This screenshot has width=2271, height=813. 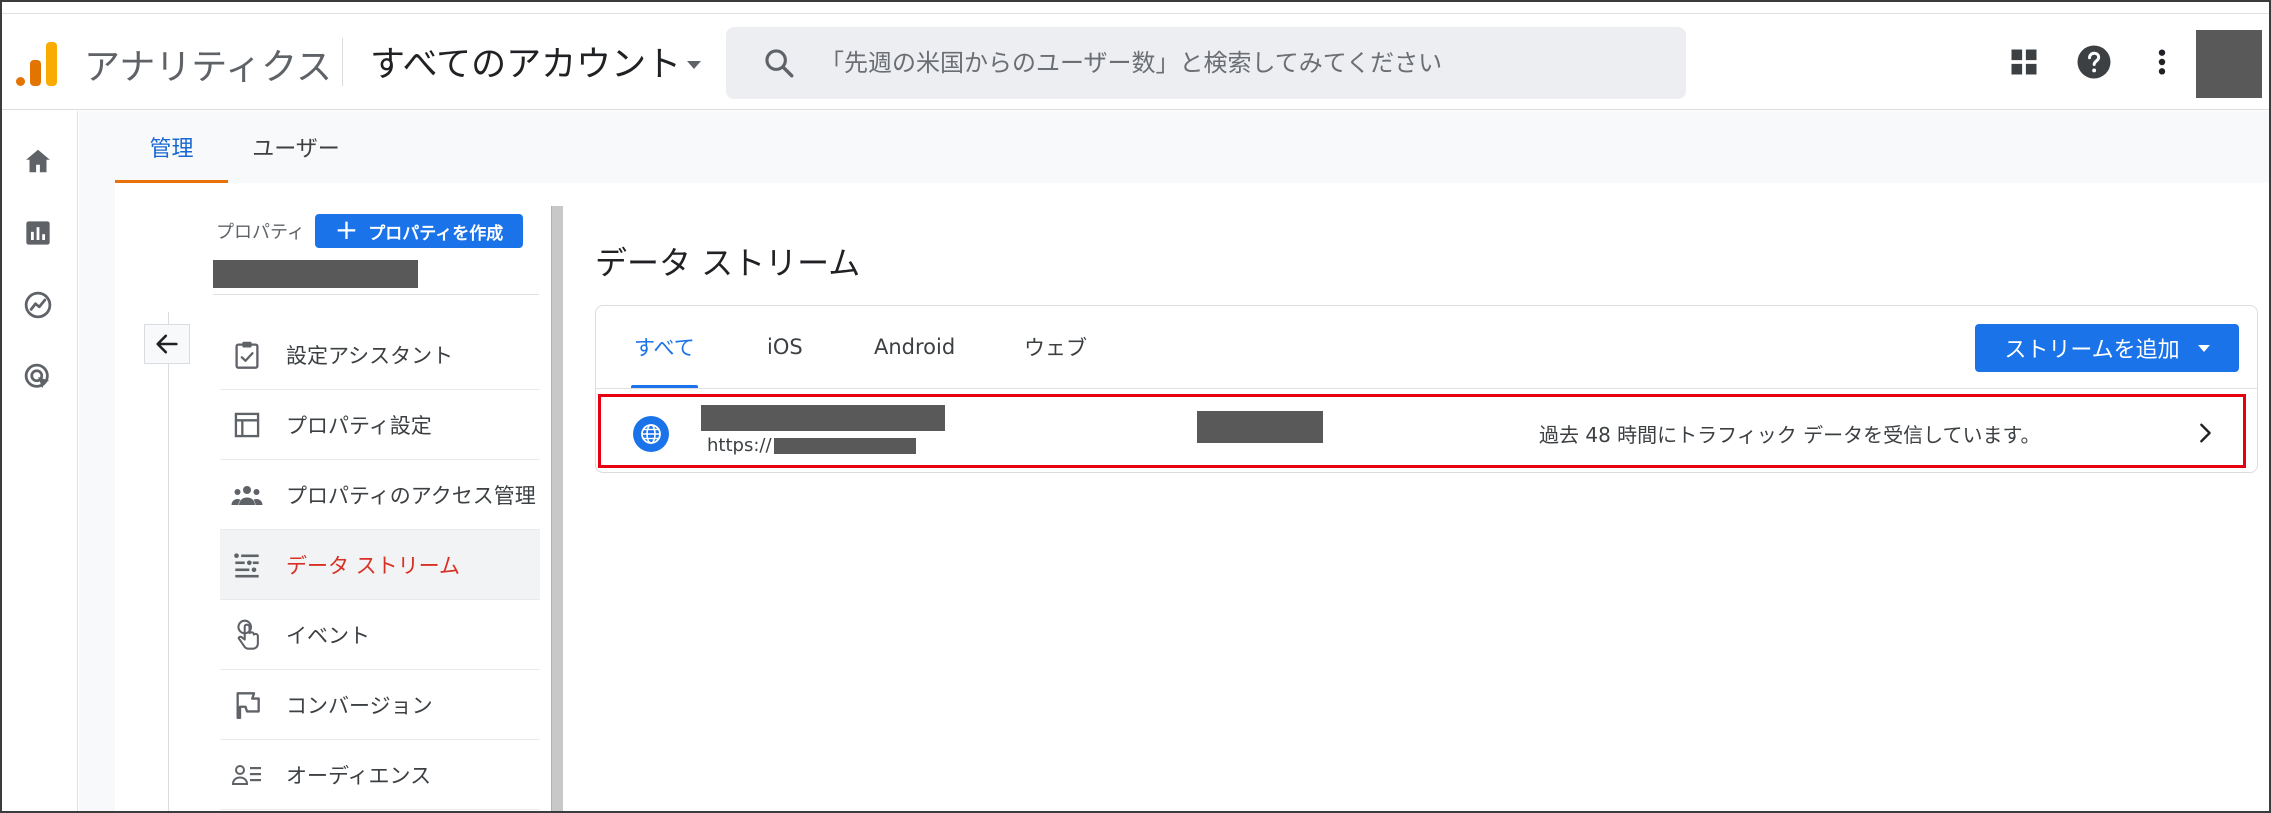 I want to click on menu-item-conversions: コンバージョン, so click(x=380, y=705).